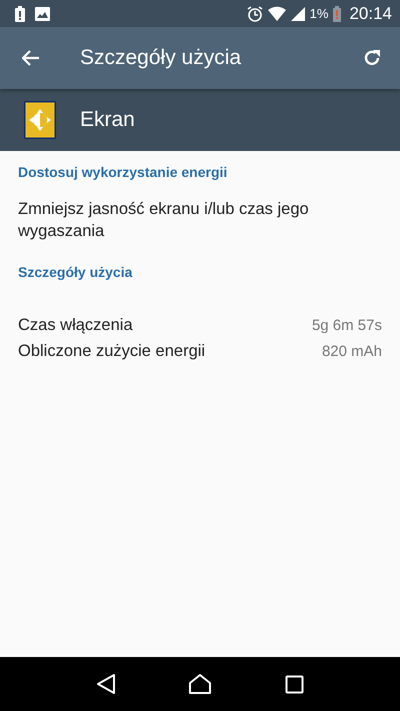 The image size is (400, 711). What do you see at coordinates (319, 13) in the screenshot?
I see `battery-percent: 1%` at bounding box center [319, 13].